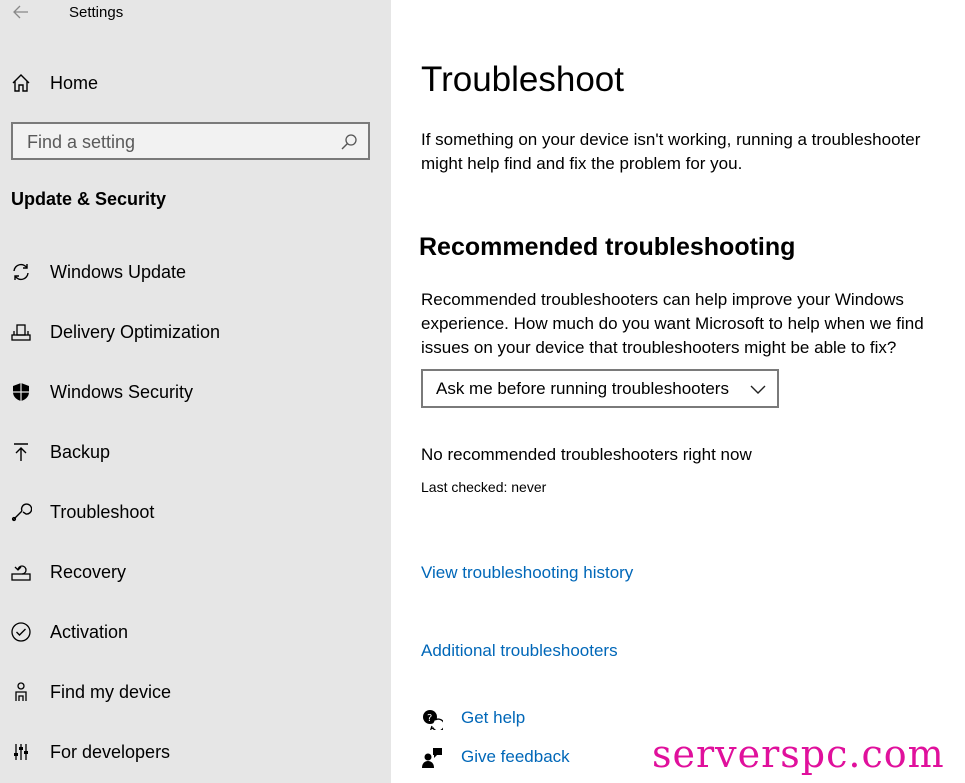 The width and height of the screenshot is (965, 783). I want to click on search-placeholder: Find a setting, so click(81, 142).